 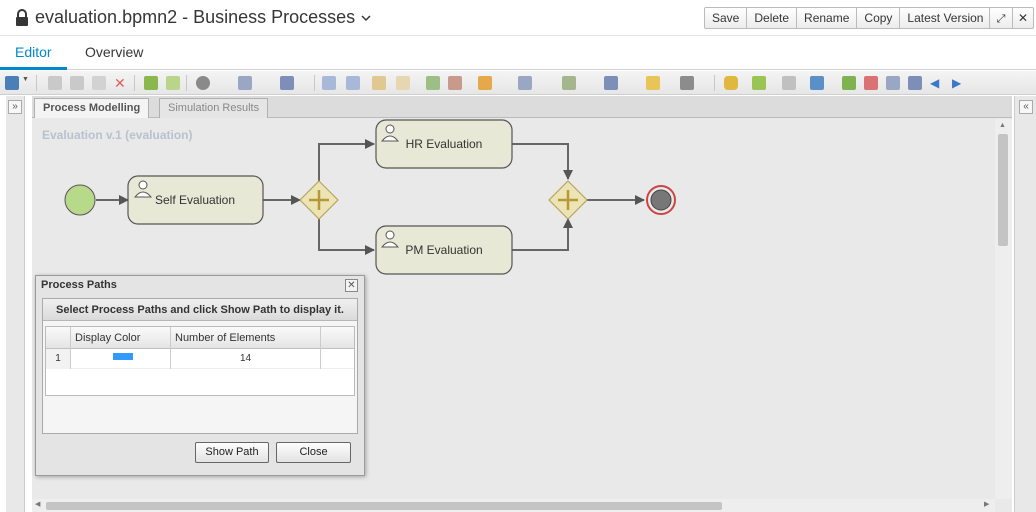 I want to click on dialog-close-icon: ✕, so click(x=351, y=285).